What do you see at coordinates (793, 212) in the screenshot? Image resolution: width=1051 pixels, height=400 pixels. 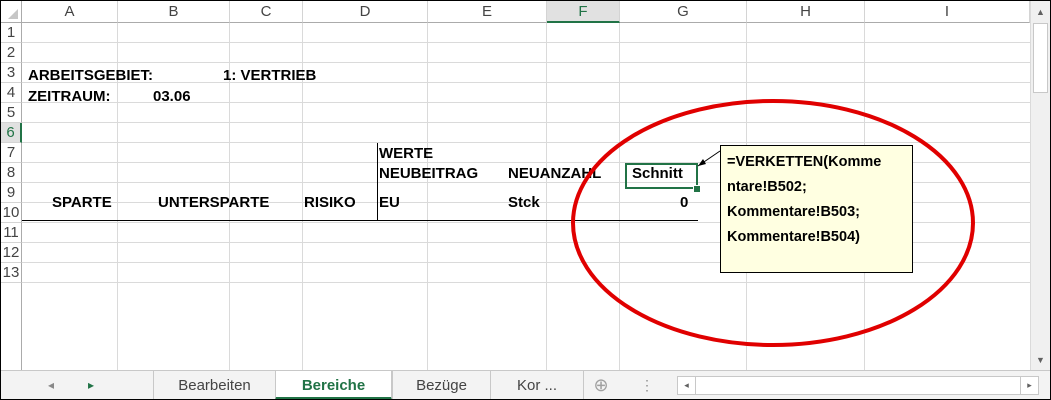 I see `comment-line-3: Kommentare!B503;` at bounding box center [793, 212].